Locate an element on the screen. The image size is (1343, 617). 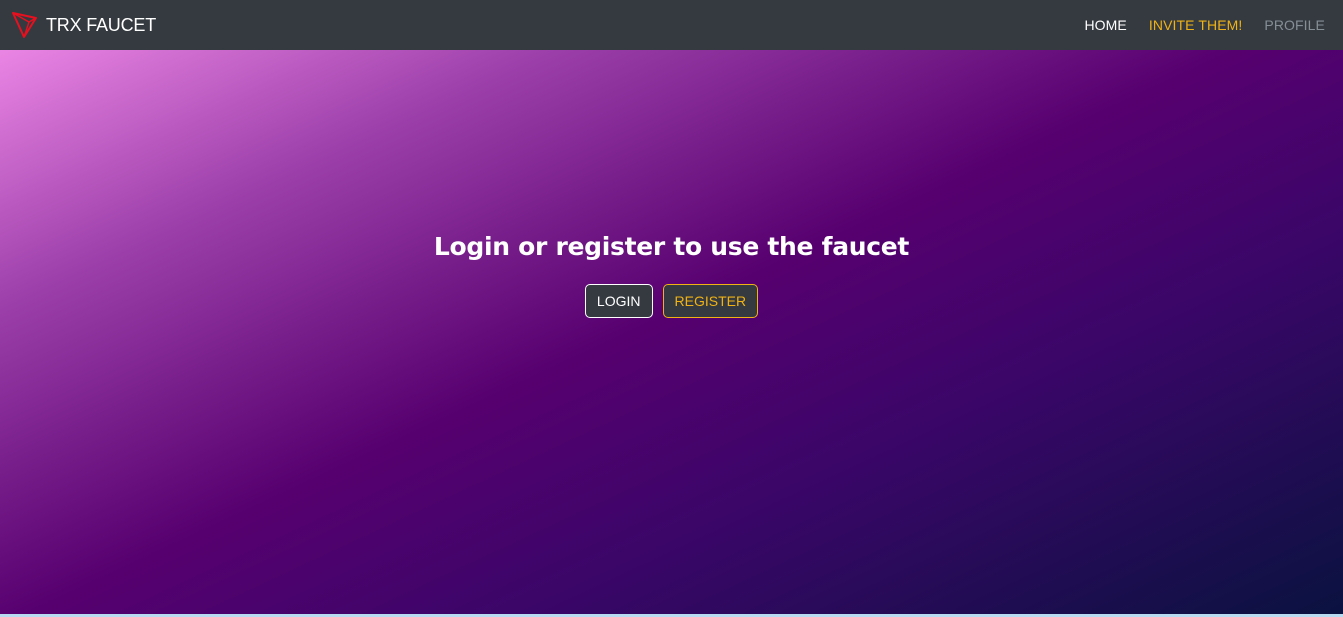
brand-link: TRX FAUCET is located at coordinates (84, 25).